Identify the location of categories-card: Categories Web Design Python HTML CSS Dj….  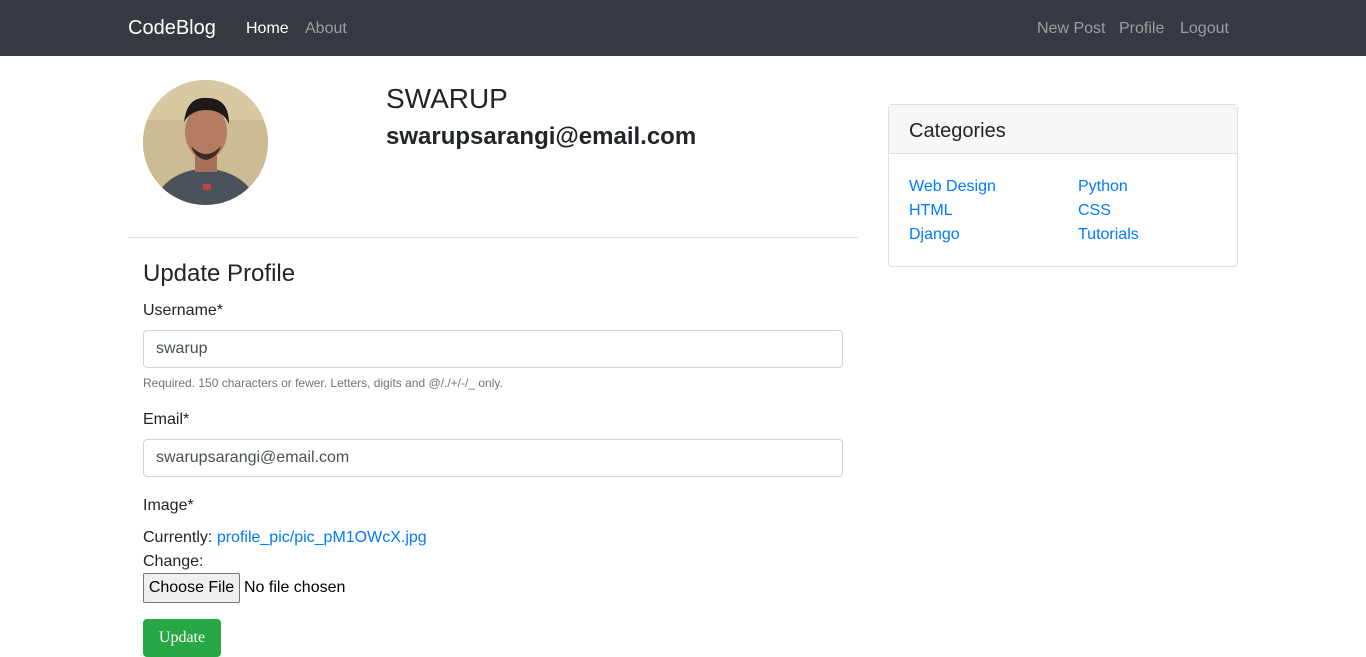
(1063, 185).